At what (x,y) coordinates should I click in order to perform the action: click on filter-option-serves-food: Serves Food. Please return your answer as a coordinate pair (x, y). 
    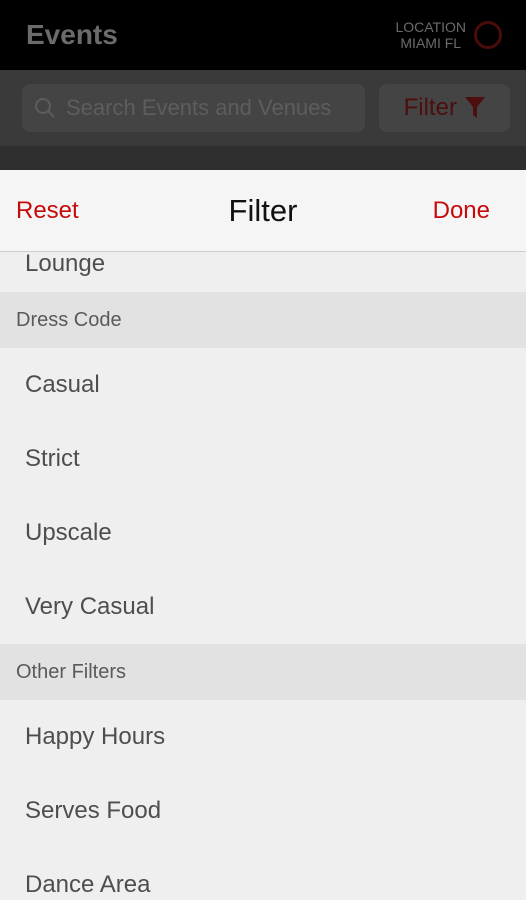
    Looking at the image, I should click on (263, 811).